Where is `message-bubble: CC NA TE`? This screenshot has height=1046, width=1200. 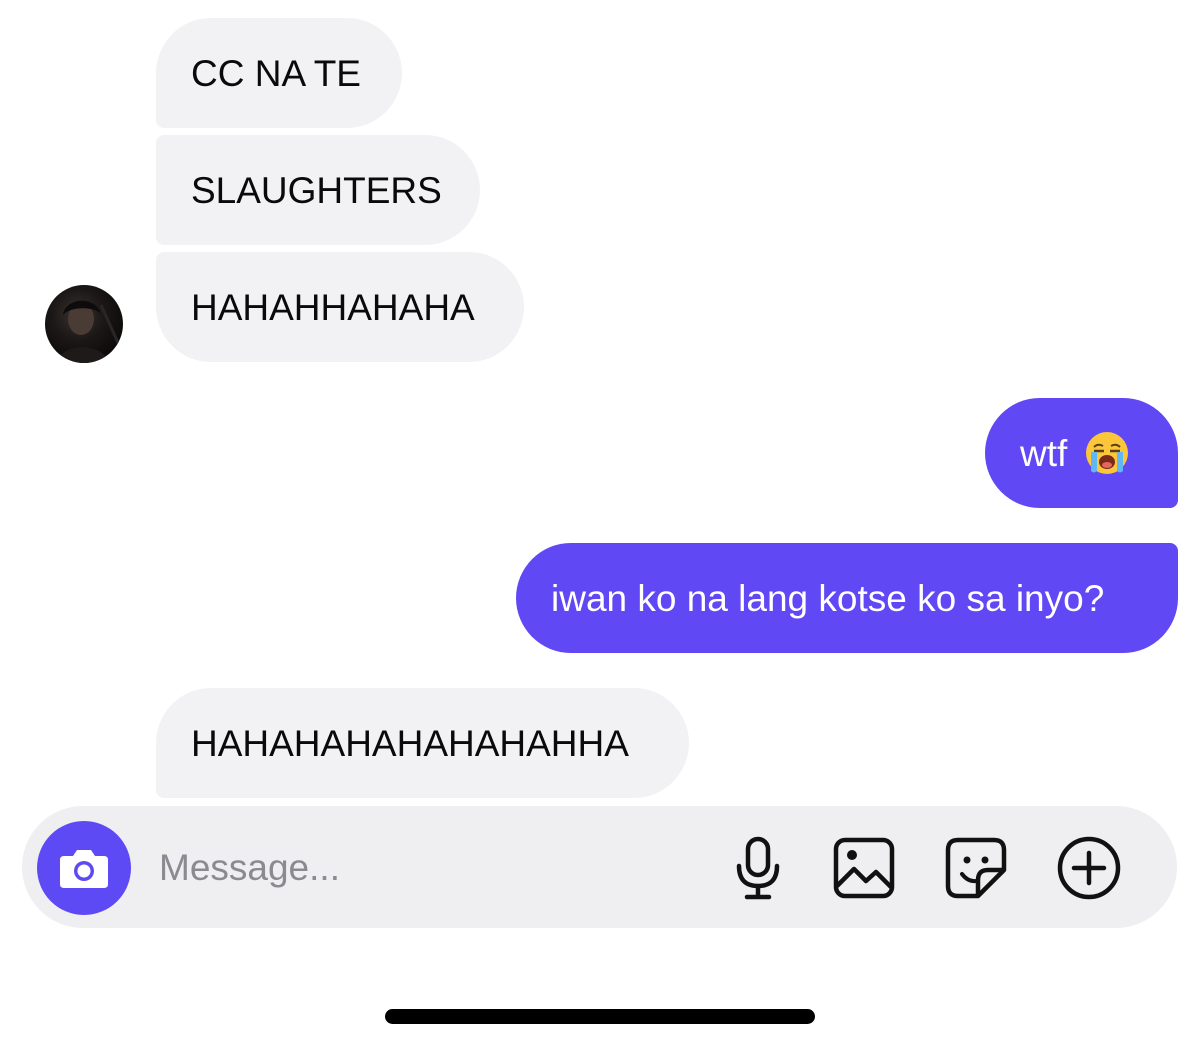 message-bubble: CC NA TE is located at coordinates (279, 73).